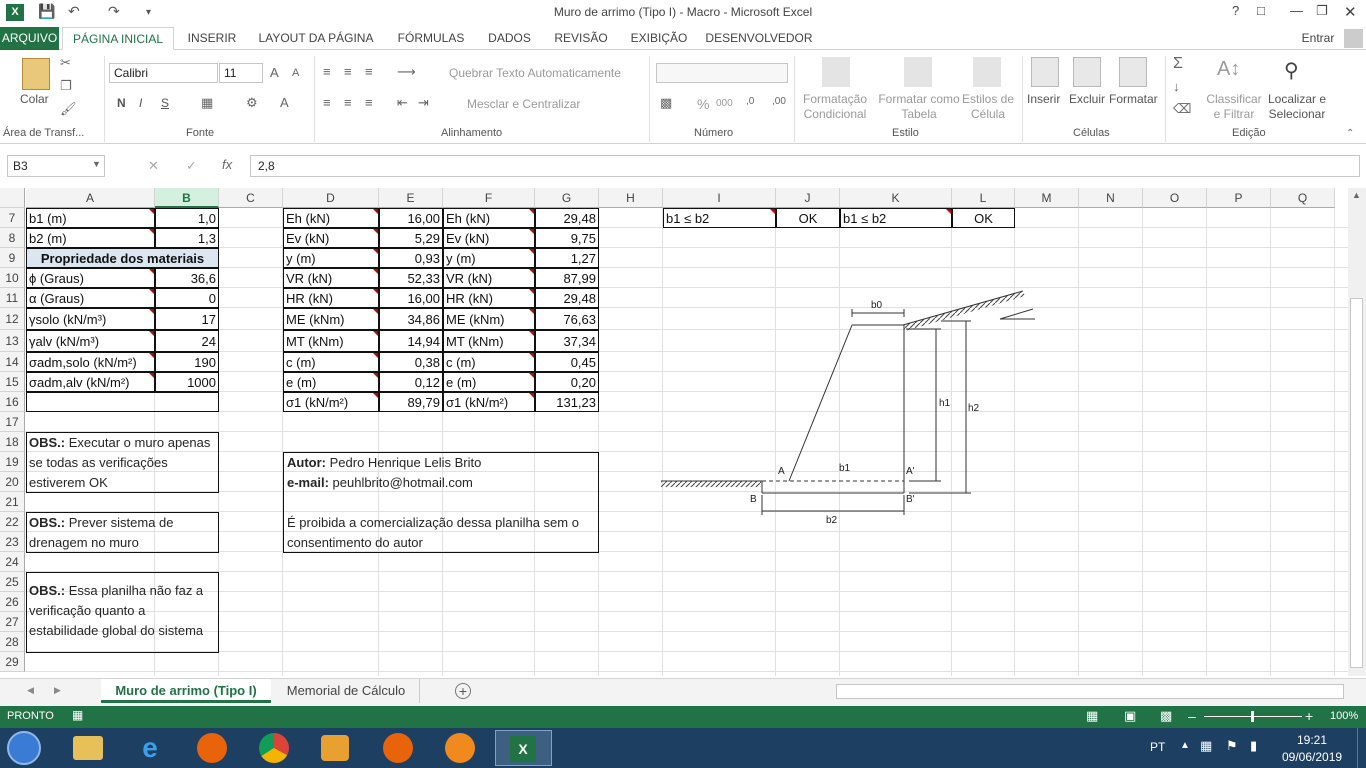 The width and height of the screenshot is (1366, 768). What do you see at coordinates (227, 164) in the screenshot?
I see `insert-function-icon: fx` at bounding box center [227, 164].